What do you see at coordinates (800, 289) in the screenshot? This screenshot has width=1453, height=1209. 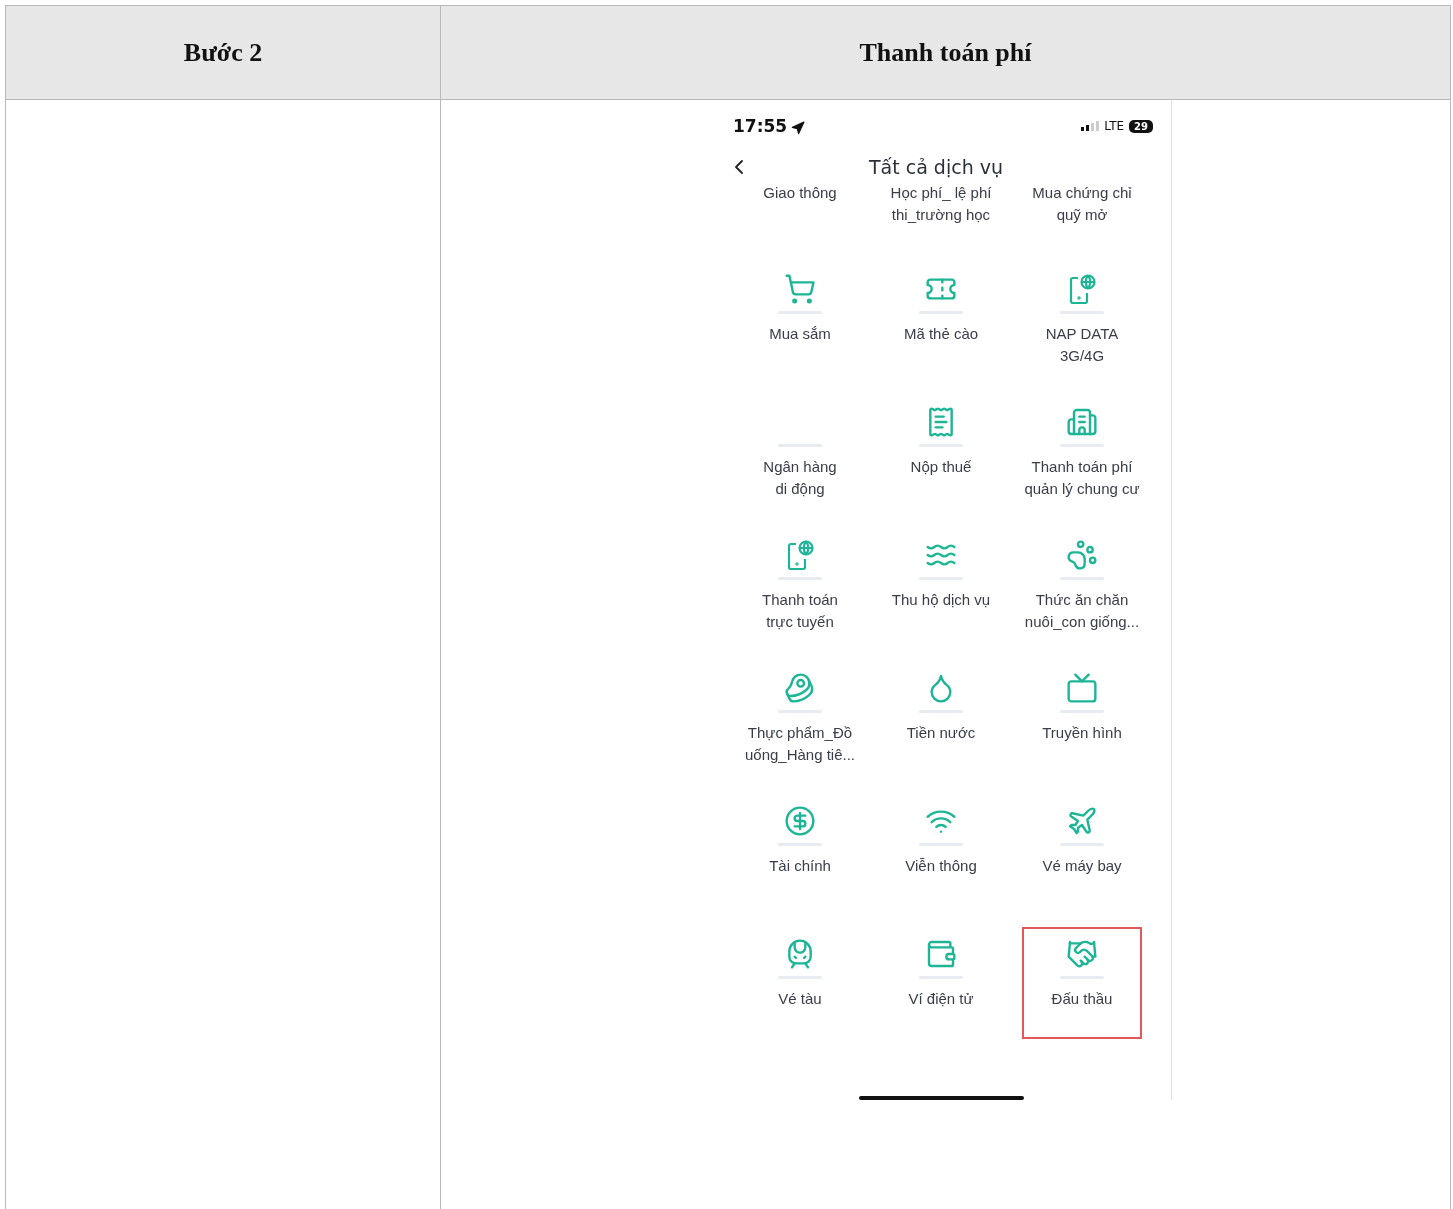 I see `cart-icon` at bounding box center [800, 289].